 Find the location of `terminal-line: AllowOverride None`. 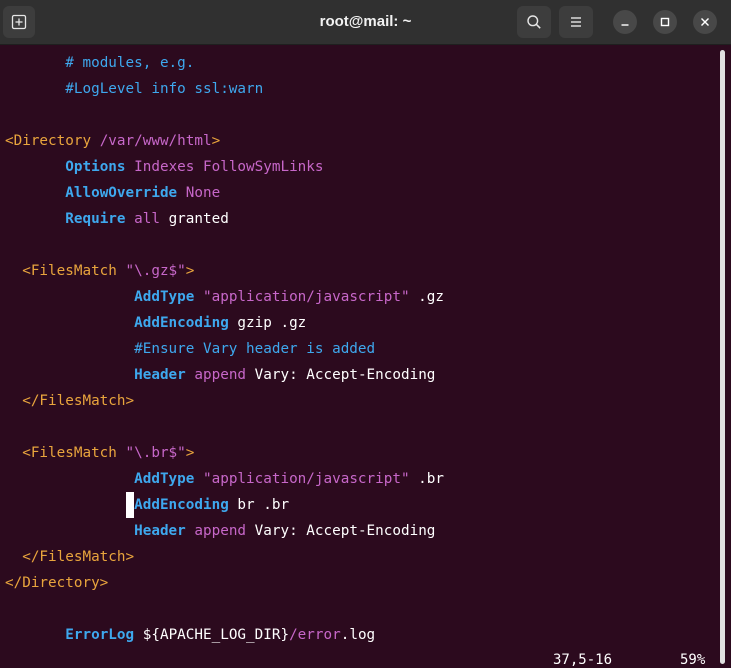

terminal-line: AllowOverride None is located at coordinates (112, 193).